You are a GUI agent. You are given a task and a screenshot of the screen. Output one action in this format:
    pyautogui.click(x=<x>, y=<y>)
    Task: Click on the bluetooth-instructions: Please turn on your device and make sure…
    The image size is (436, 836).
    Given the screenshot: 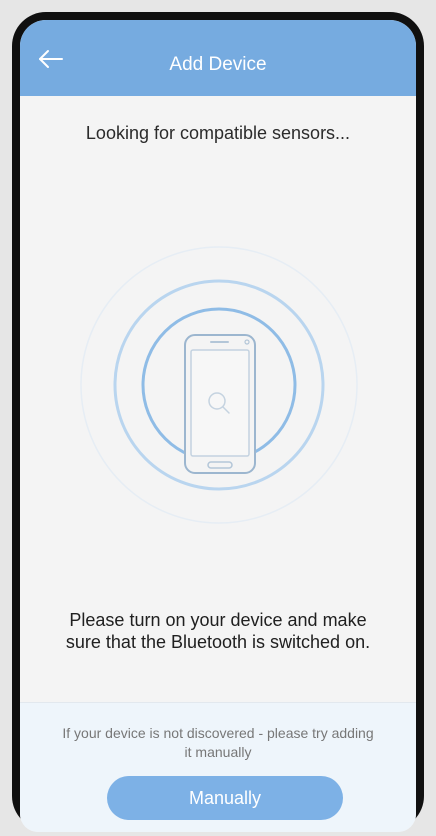 What is the action you would take?
    pyautogui.click(x=218, y=631)
    